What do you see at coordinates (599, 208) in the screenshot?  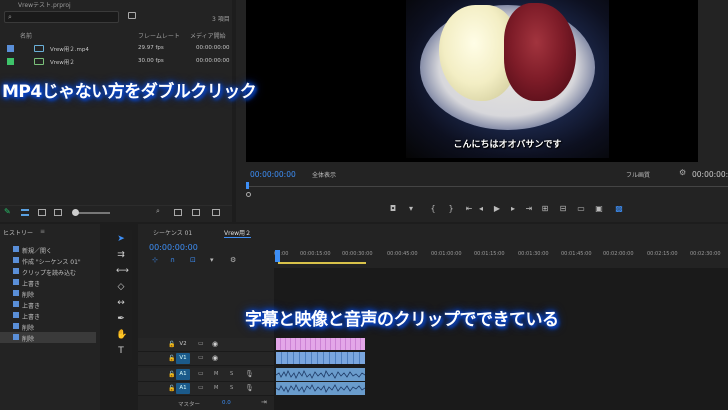 I see `safe-margins-icon: ▣` at bounding box center [599, 208].